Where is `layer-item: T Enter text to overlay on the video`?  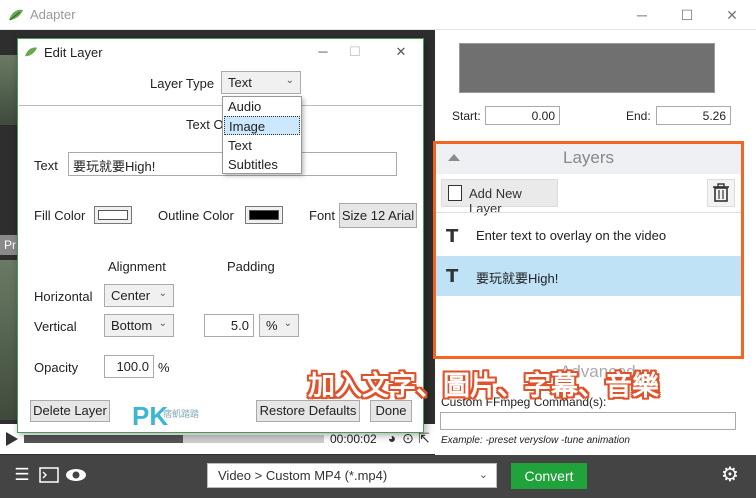 layer-item: T Enter text to overlay on the video is located at coordinates (588, 236).